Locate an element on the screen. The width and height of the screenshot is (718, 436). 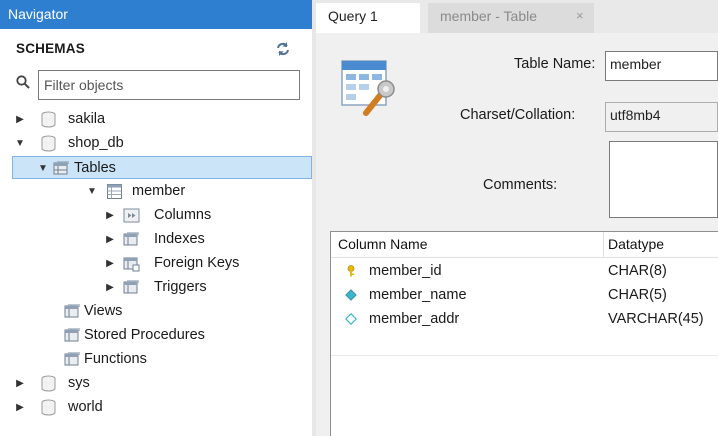
table-name-label: Table Name: is located at coordinates (555, 64).